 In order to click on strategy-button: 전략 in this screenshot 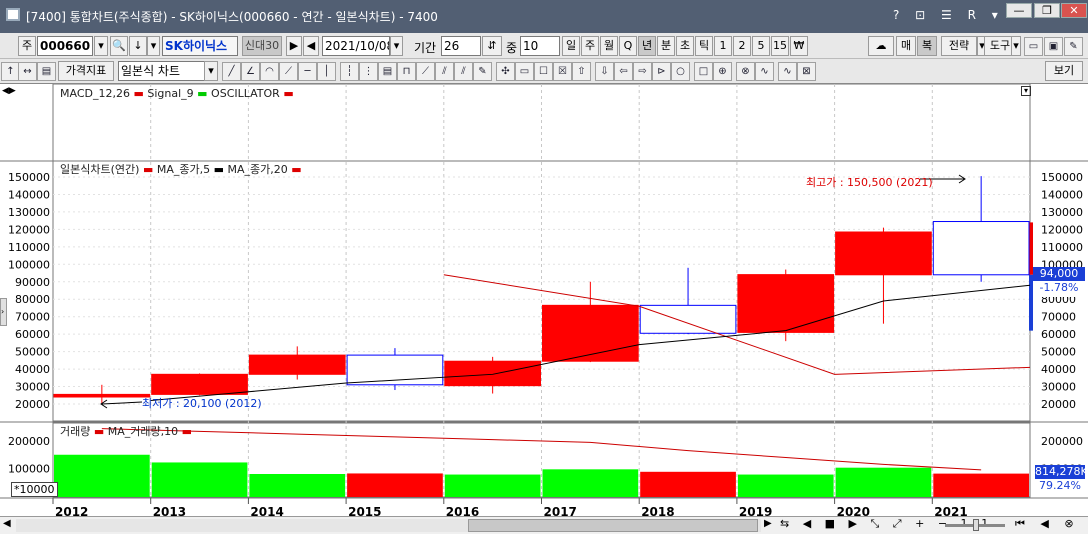, I will do `click(959, 46)`.